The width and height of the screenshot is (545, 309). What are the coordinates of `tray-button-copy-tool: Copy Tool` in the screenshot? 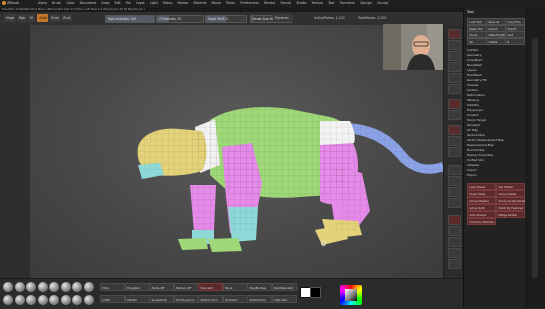 It's located at (515, 21).